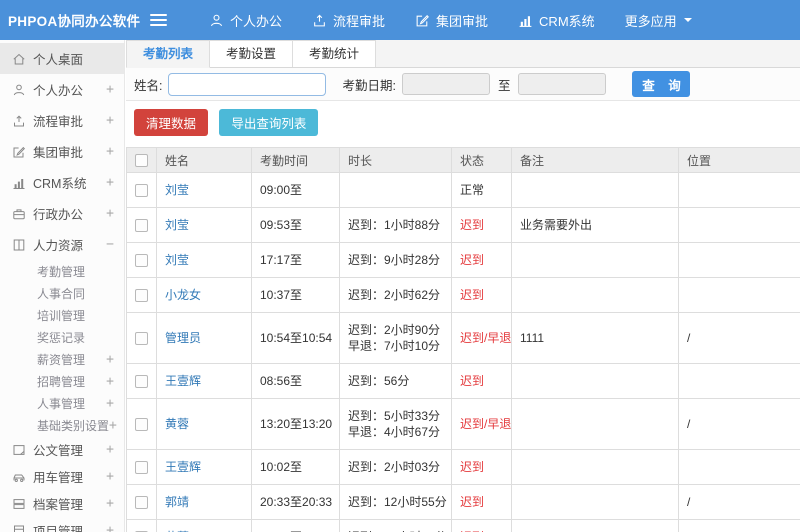 This screenshot has width=800, height=532. Describe the element at coordinates (19, 528) in the screenshot. I see `project-icon` at that location.